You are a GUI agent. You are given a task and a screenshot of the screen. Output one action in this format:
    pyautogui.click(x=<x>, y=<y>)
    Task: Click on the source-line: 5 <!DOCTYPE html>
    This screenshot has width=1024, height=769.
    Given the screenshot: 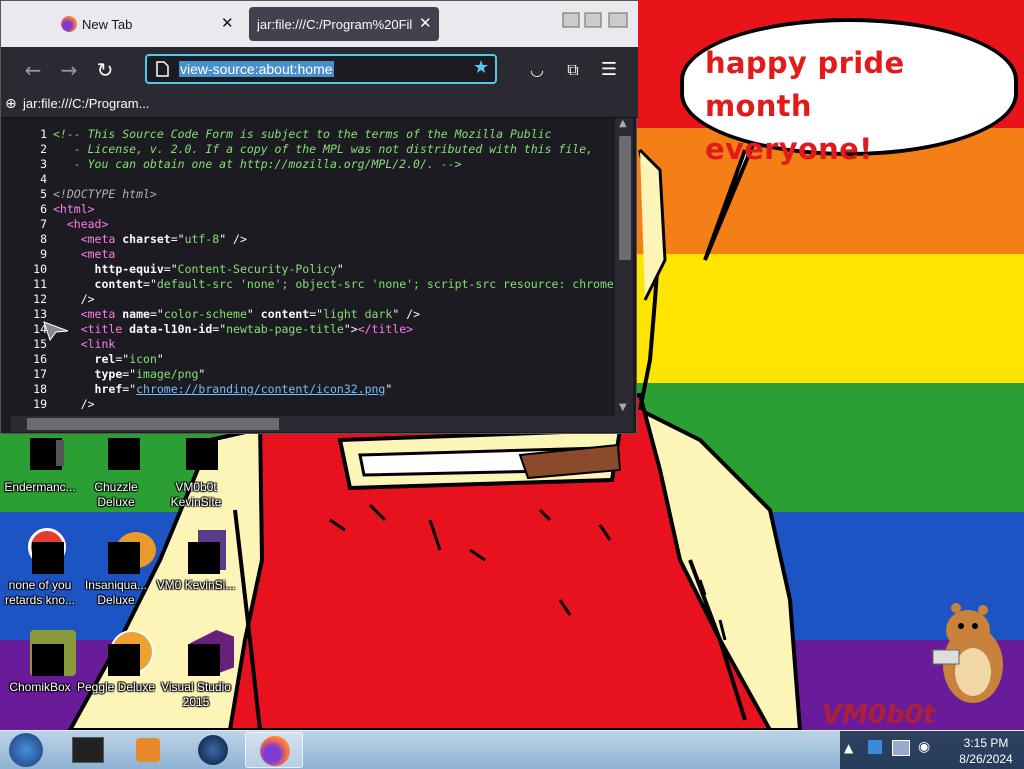 What is the action you would take?
    pyautogui.click(x=313, y=194)
    